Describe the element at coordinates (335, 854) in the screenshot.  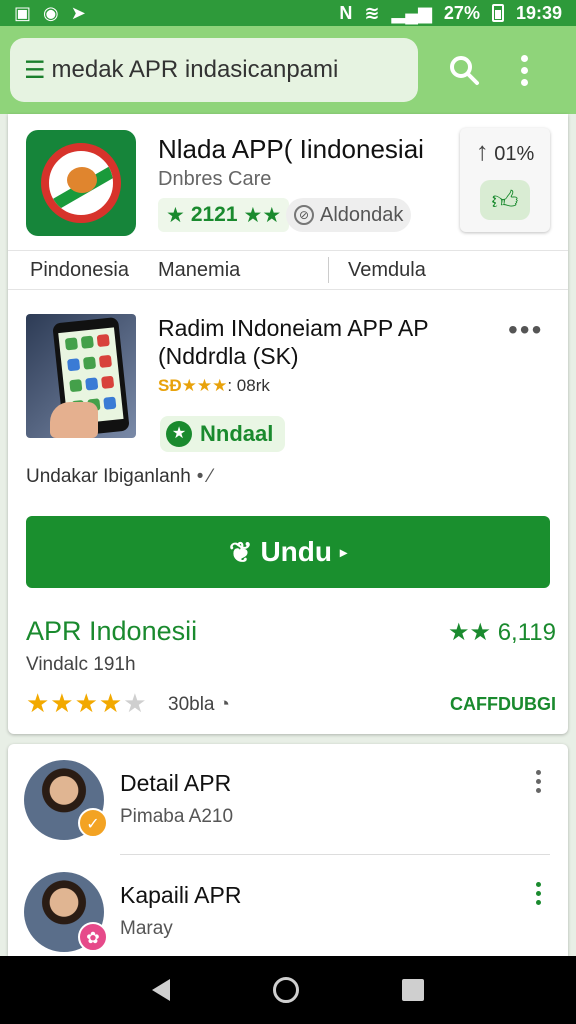
I see `divider` at that location.